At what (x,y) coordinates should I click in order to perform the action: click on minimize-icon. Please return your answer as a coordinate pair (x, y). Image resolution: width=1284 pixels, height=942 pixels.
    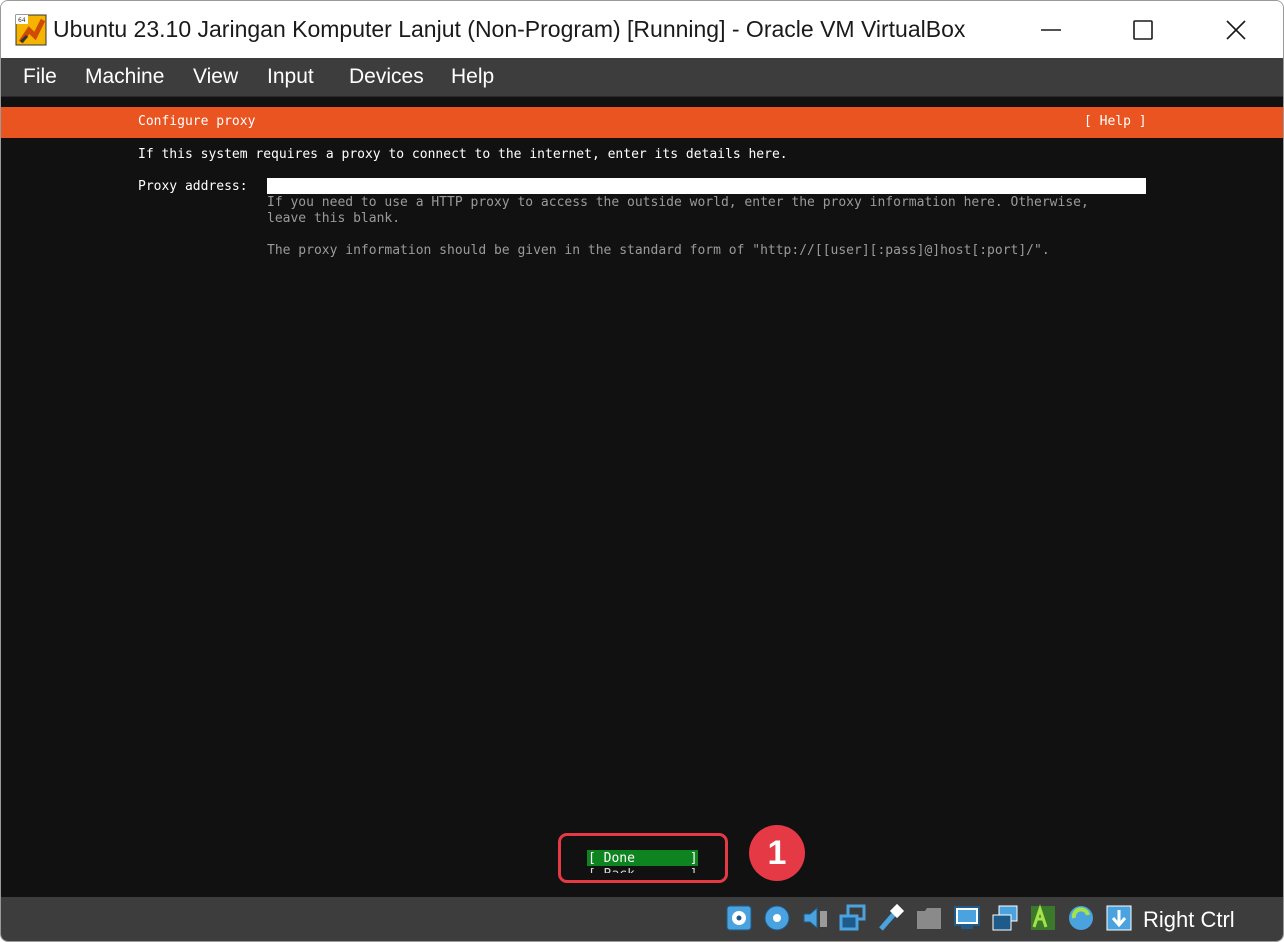
    Looking at the image, I should click on (1051, 29).